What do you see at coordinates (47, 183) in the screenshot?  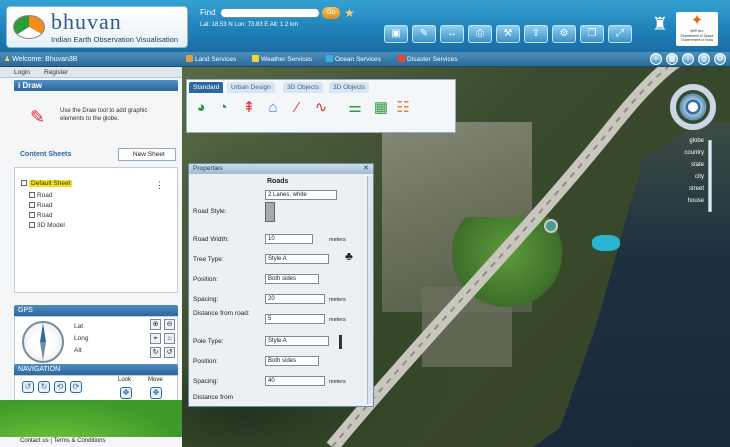 I see `tree-root: Default Sheet` at bounding box center [47, 183].